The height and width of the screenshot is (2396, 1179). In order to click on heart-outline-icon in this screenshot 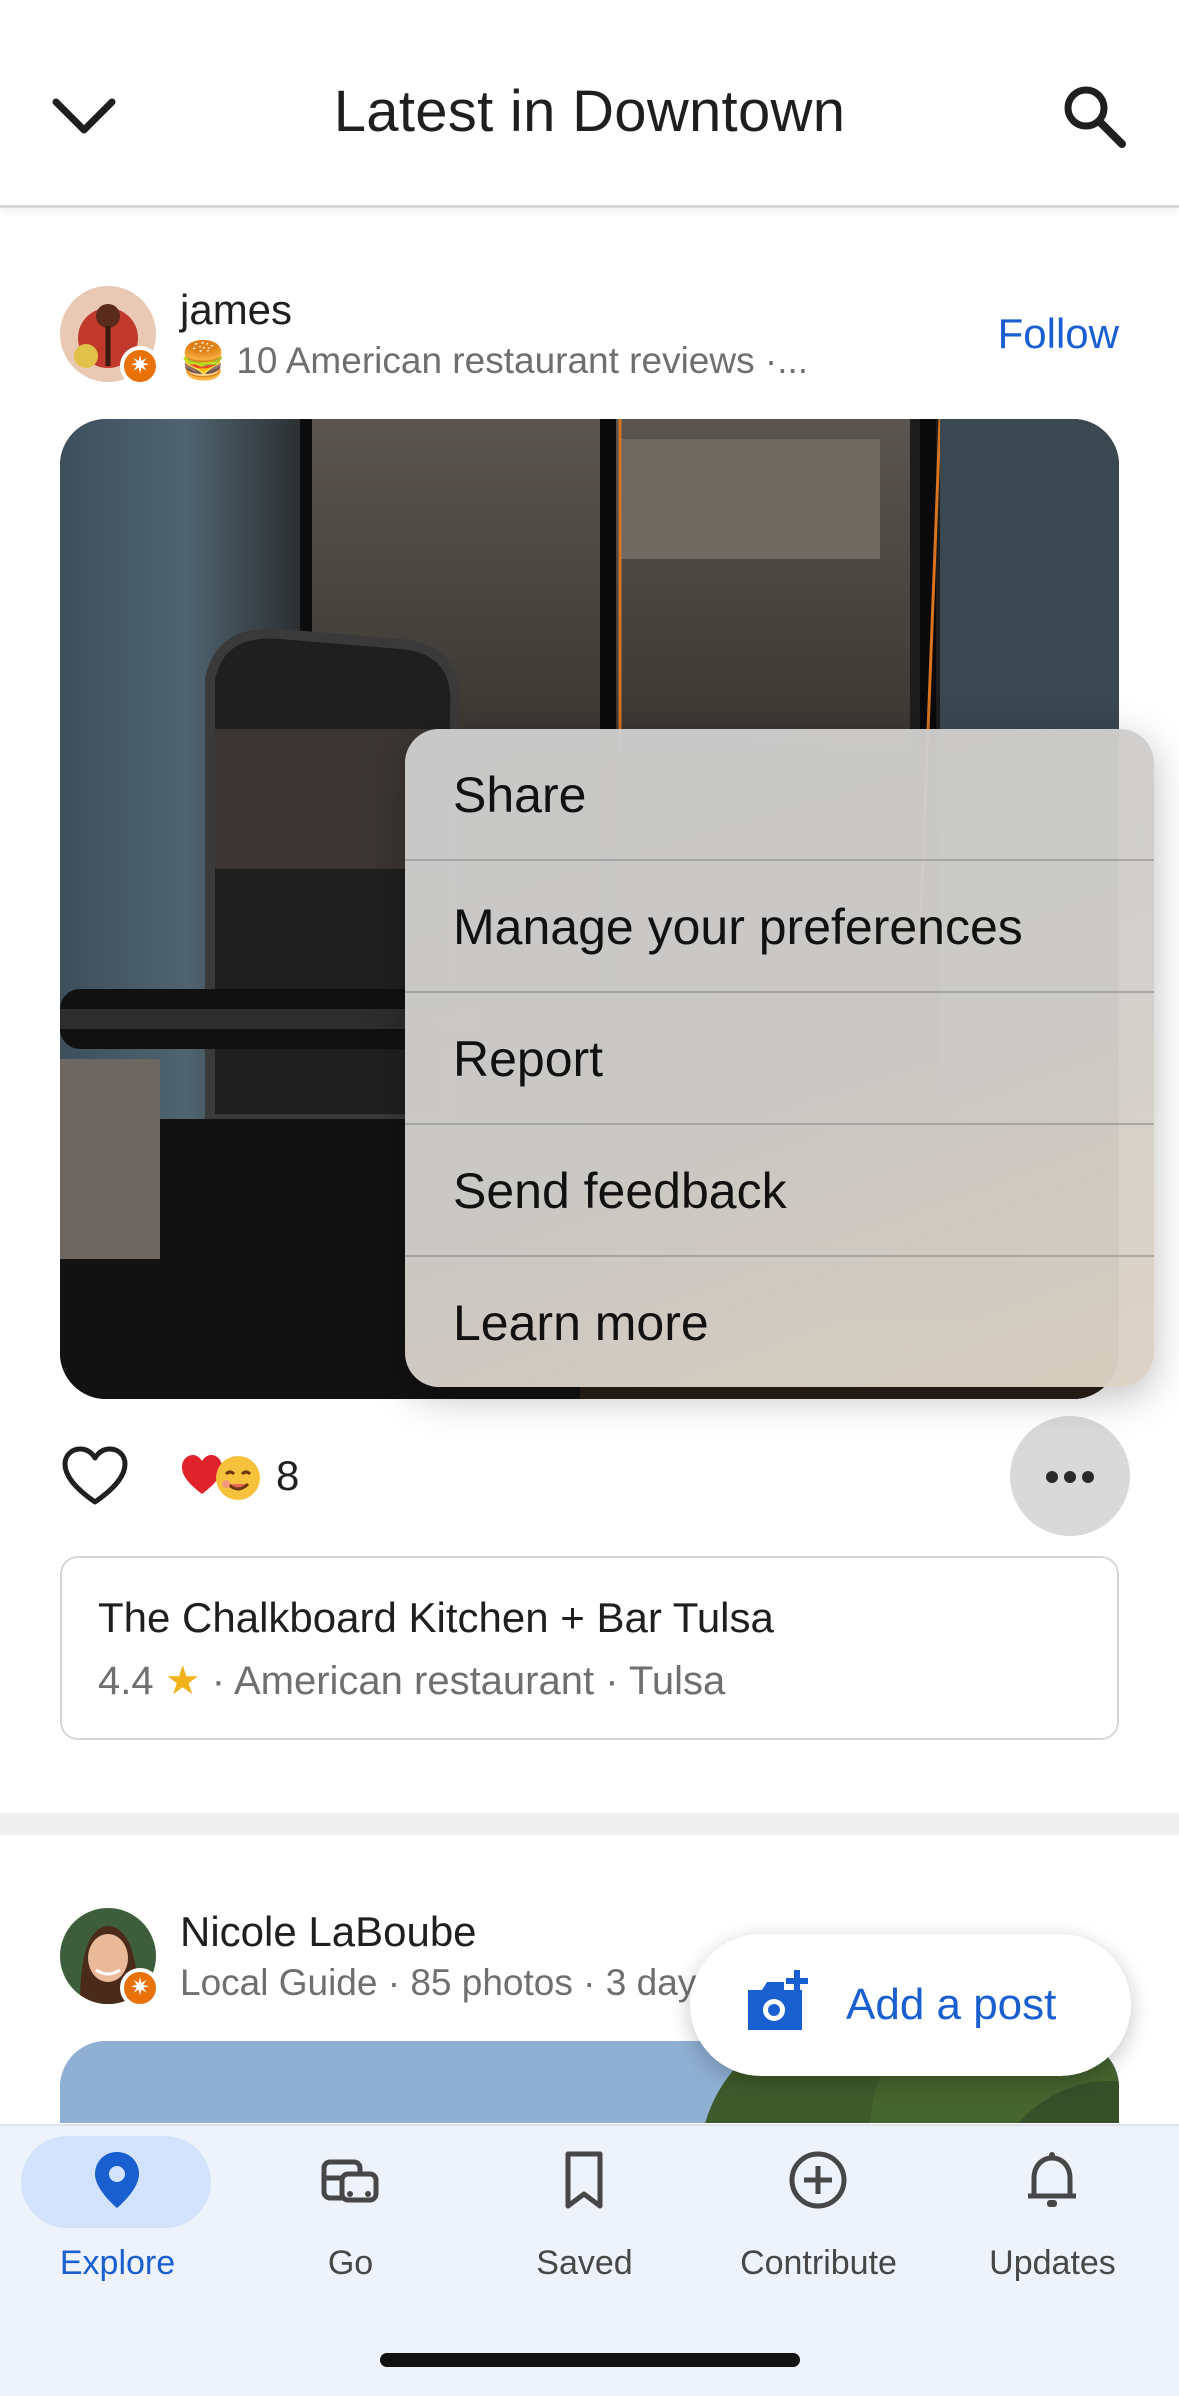, I will do `click(95, 1476)`.